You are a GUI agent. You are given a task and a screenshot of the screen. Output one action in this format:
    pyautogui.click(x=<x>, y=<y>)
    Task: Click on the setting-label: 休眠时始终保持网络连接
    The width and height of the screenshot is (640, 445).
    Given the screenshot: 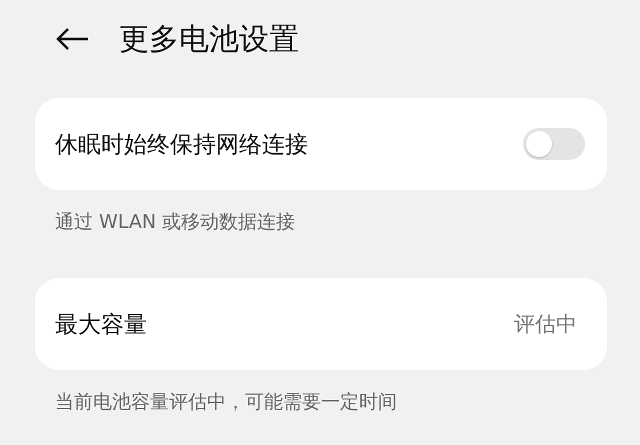 What is the action you would take?
    pyautogui.click(x=181, y=145)
    